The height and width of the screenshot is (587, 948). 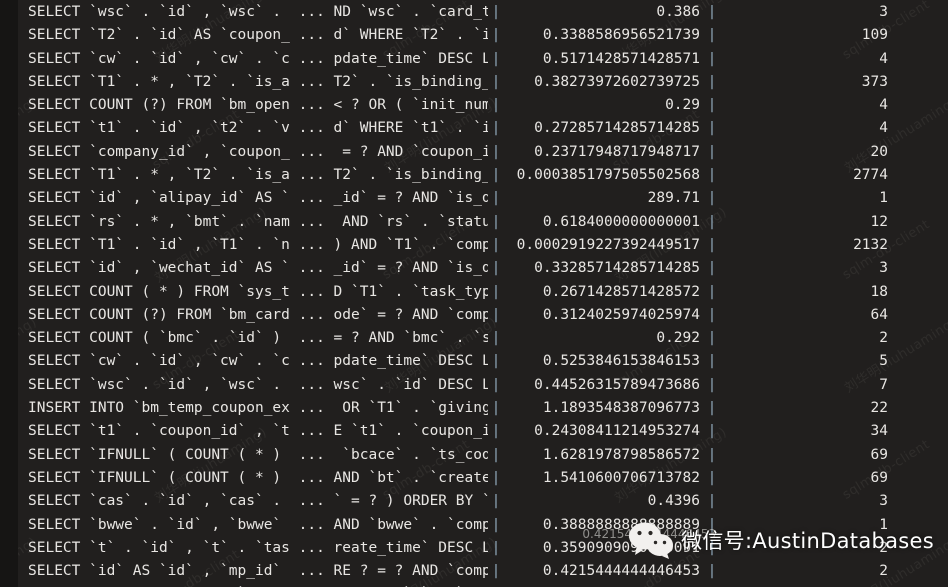 I want to click on cell-time: 0.3144444444444447, so click(x=604, y=585).